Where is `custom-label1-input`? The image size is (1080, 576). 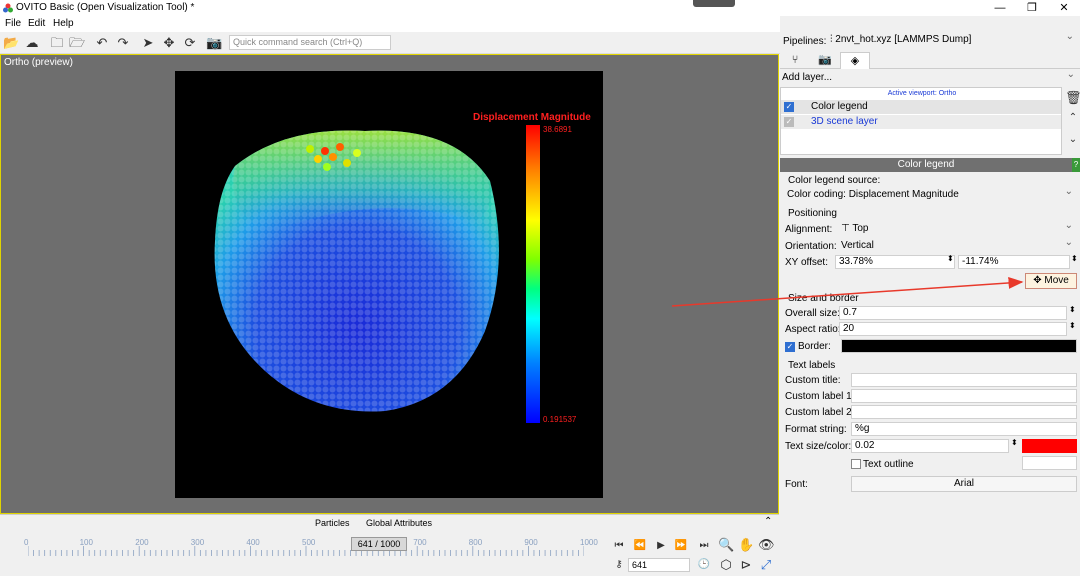 custom-label1-input is located at coordinates (964, 396).